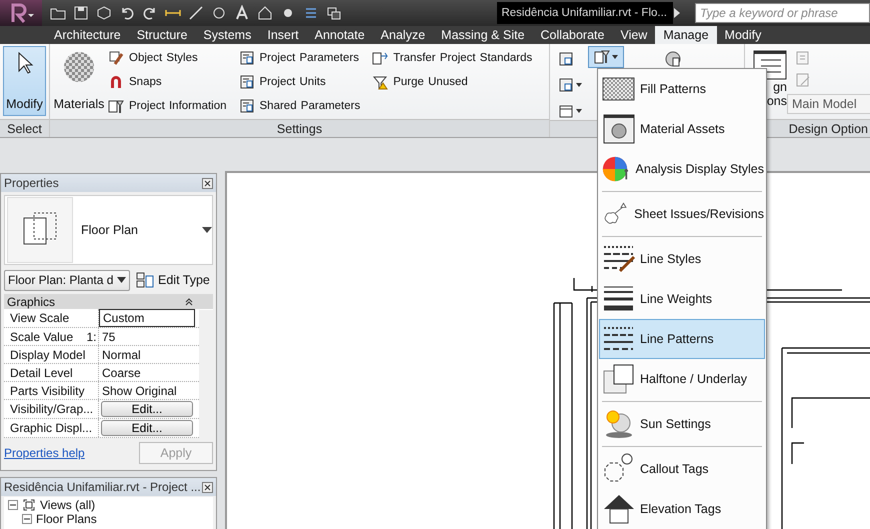 This screenshot has width=870, height=529. What do you see at coordinates (121, 355) in the screenshot?
I see `property-value: Normal` at bounding box center [121, 355].